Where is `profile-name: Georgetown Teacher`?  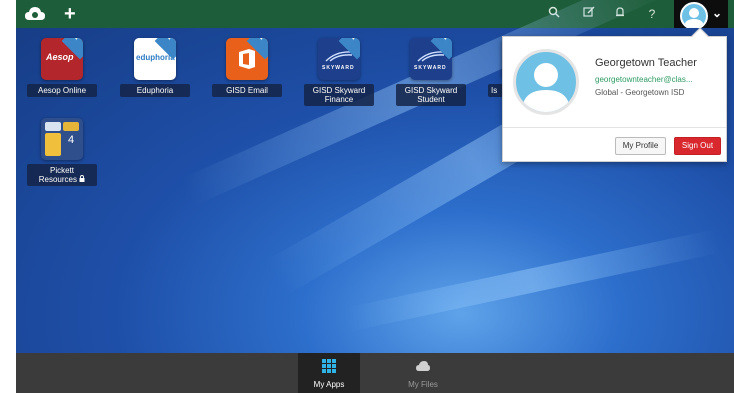
profile-name: Georgetown Teacher is located at coordinates (646, 63).